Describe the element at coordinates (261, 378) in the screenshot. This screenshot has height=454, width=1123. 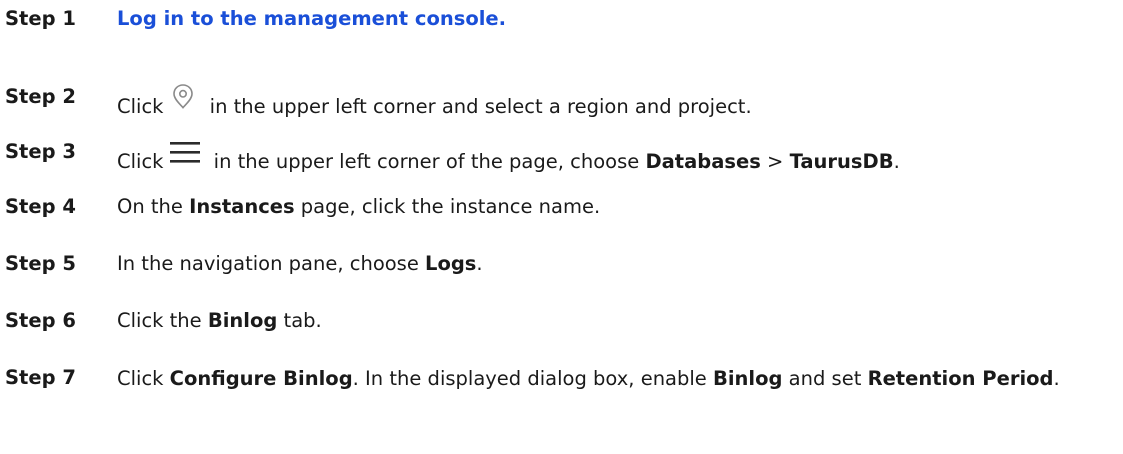
I see `configure-binlog-term: Configure Binlog` at that location.